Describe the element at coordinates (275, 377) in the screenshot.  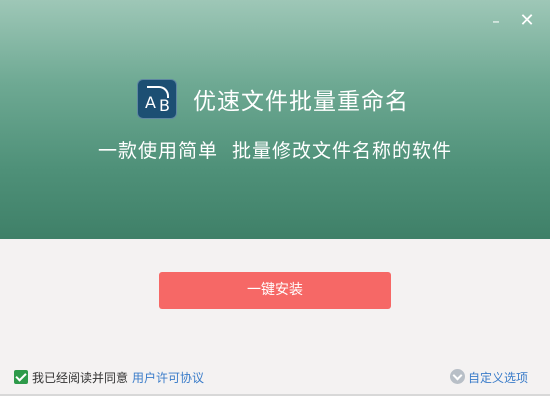
I see `footer-bar: 我已经阅读并同意 用户许可协议 自定义选项` at that location.